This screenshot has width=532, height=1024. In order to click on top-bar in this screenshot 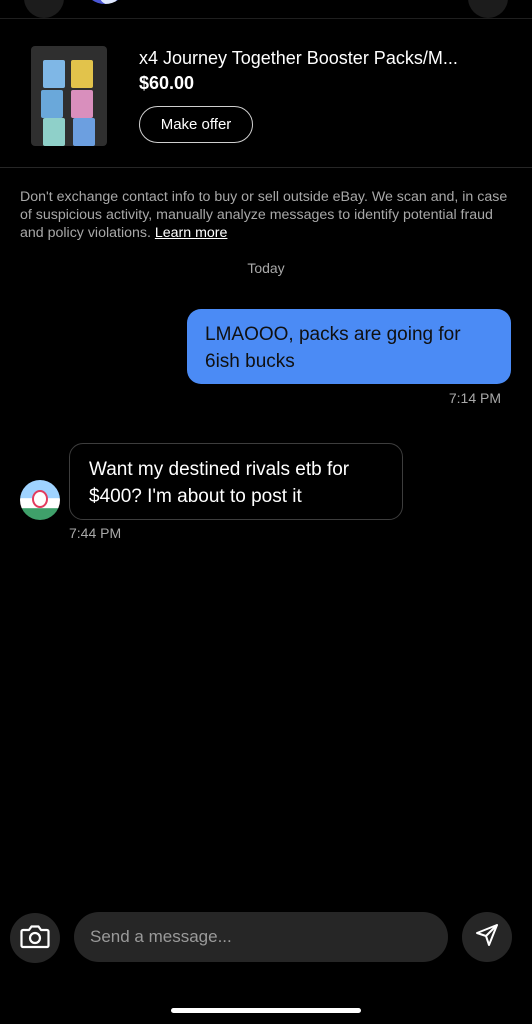, I will do `click(266, 9)`.